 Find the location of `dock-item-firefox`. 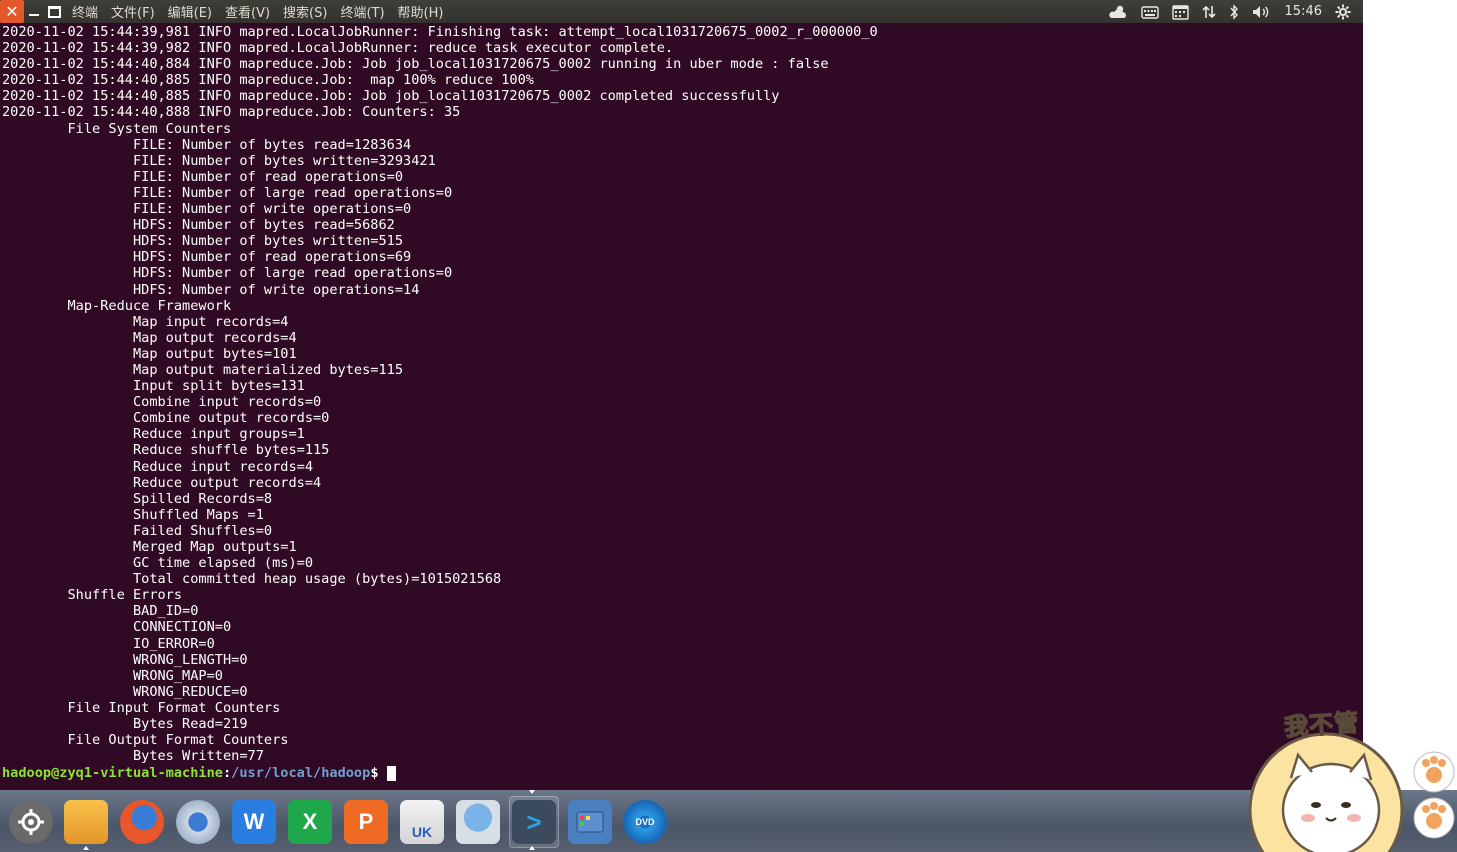

dock-item-firefox is located at coordinates (142, 822).